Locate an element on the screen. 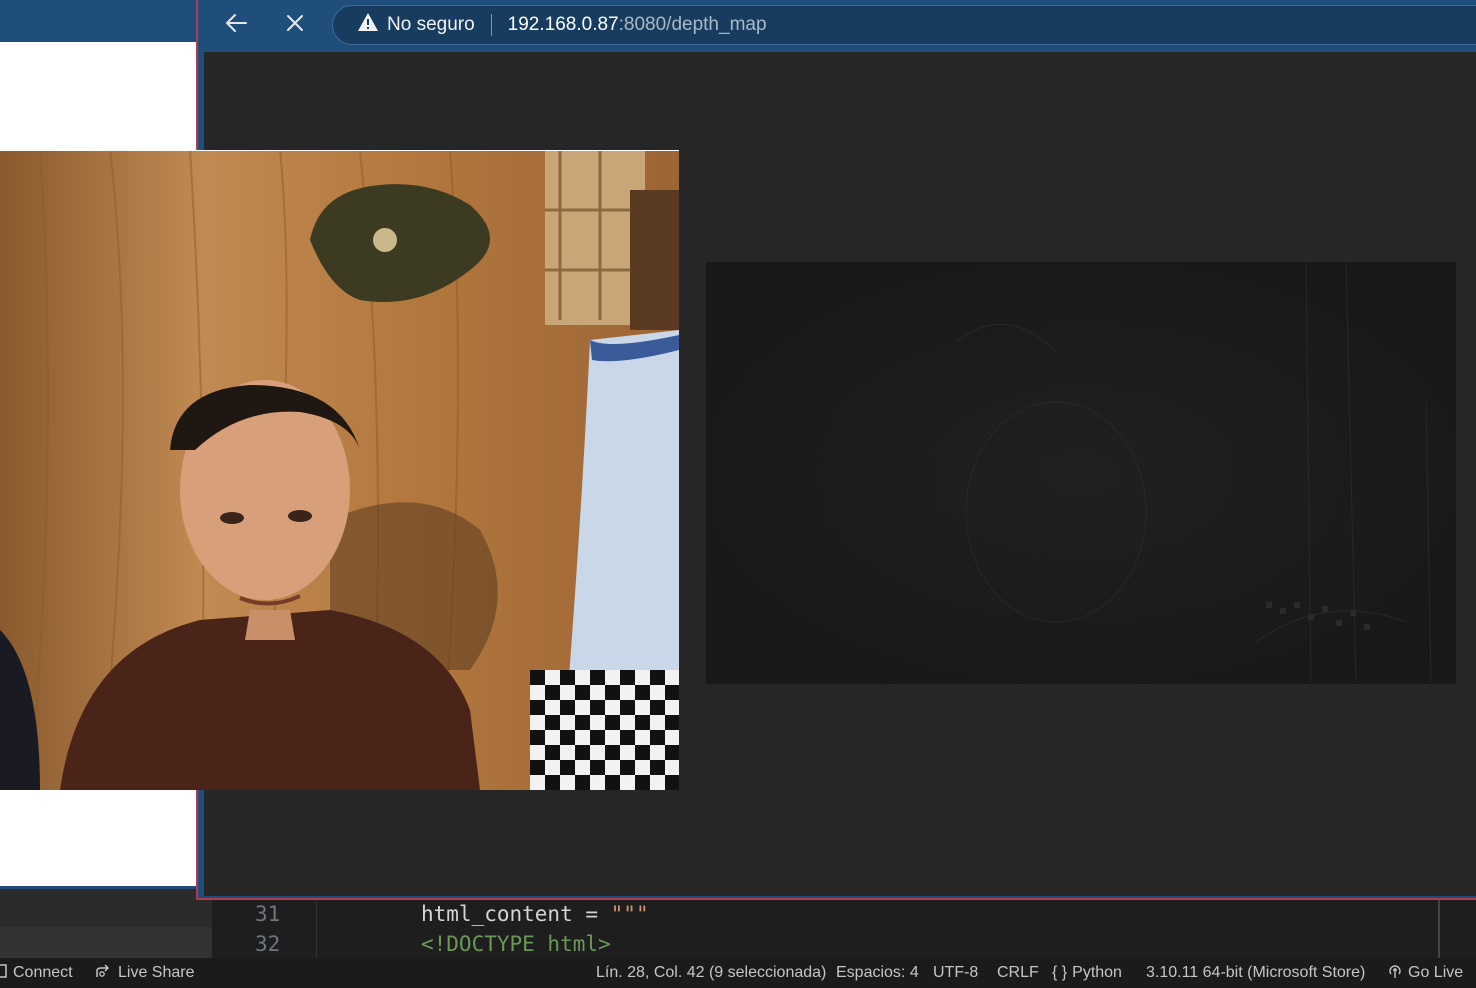  address-separator is located at coordinates (491, 25).